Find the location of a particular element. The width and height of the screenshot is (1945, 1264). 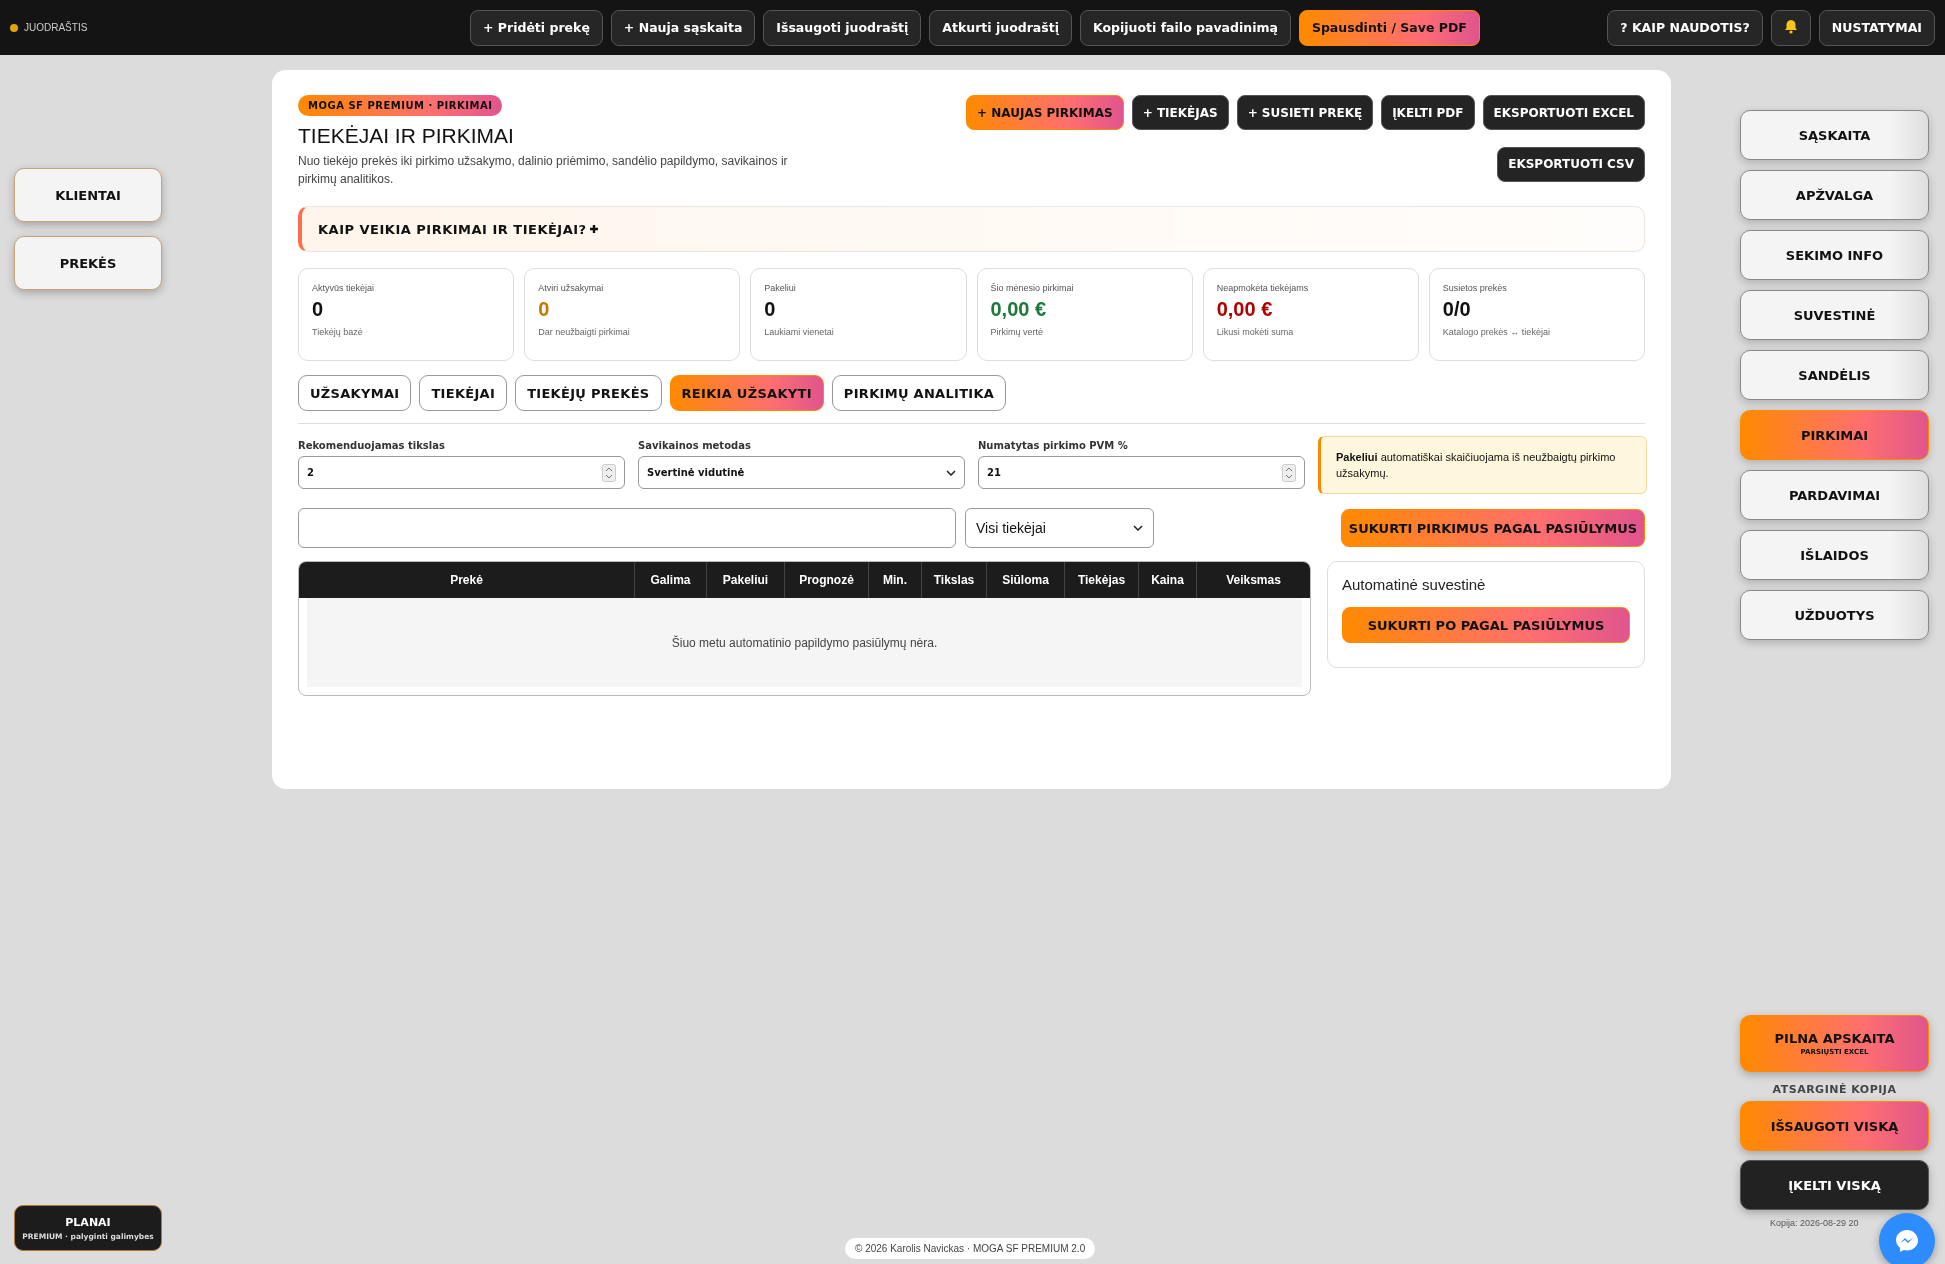

tab: TIEKĖJŲ PREKĖS is located at coordinates (588, 393).